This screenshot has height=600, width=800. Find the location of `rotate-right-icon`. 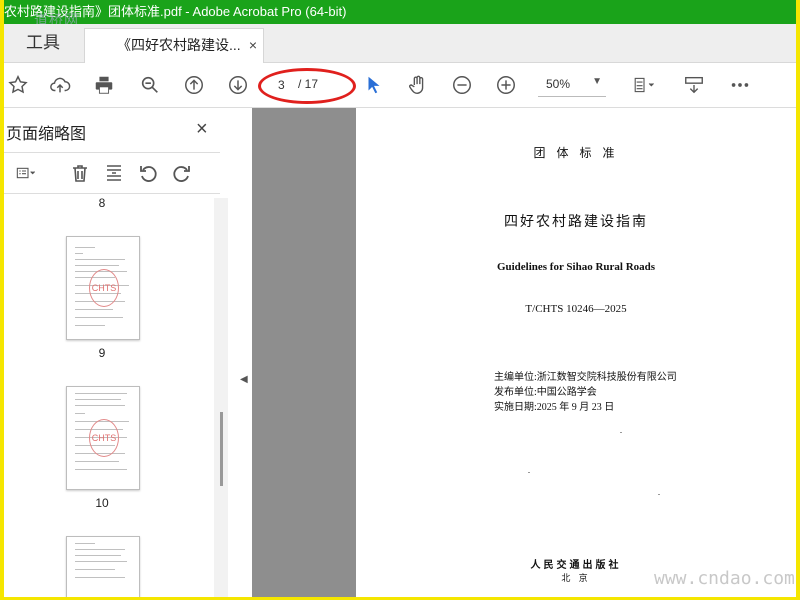

rotate-right-icon is located at coordinates (182, 173).